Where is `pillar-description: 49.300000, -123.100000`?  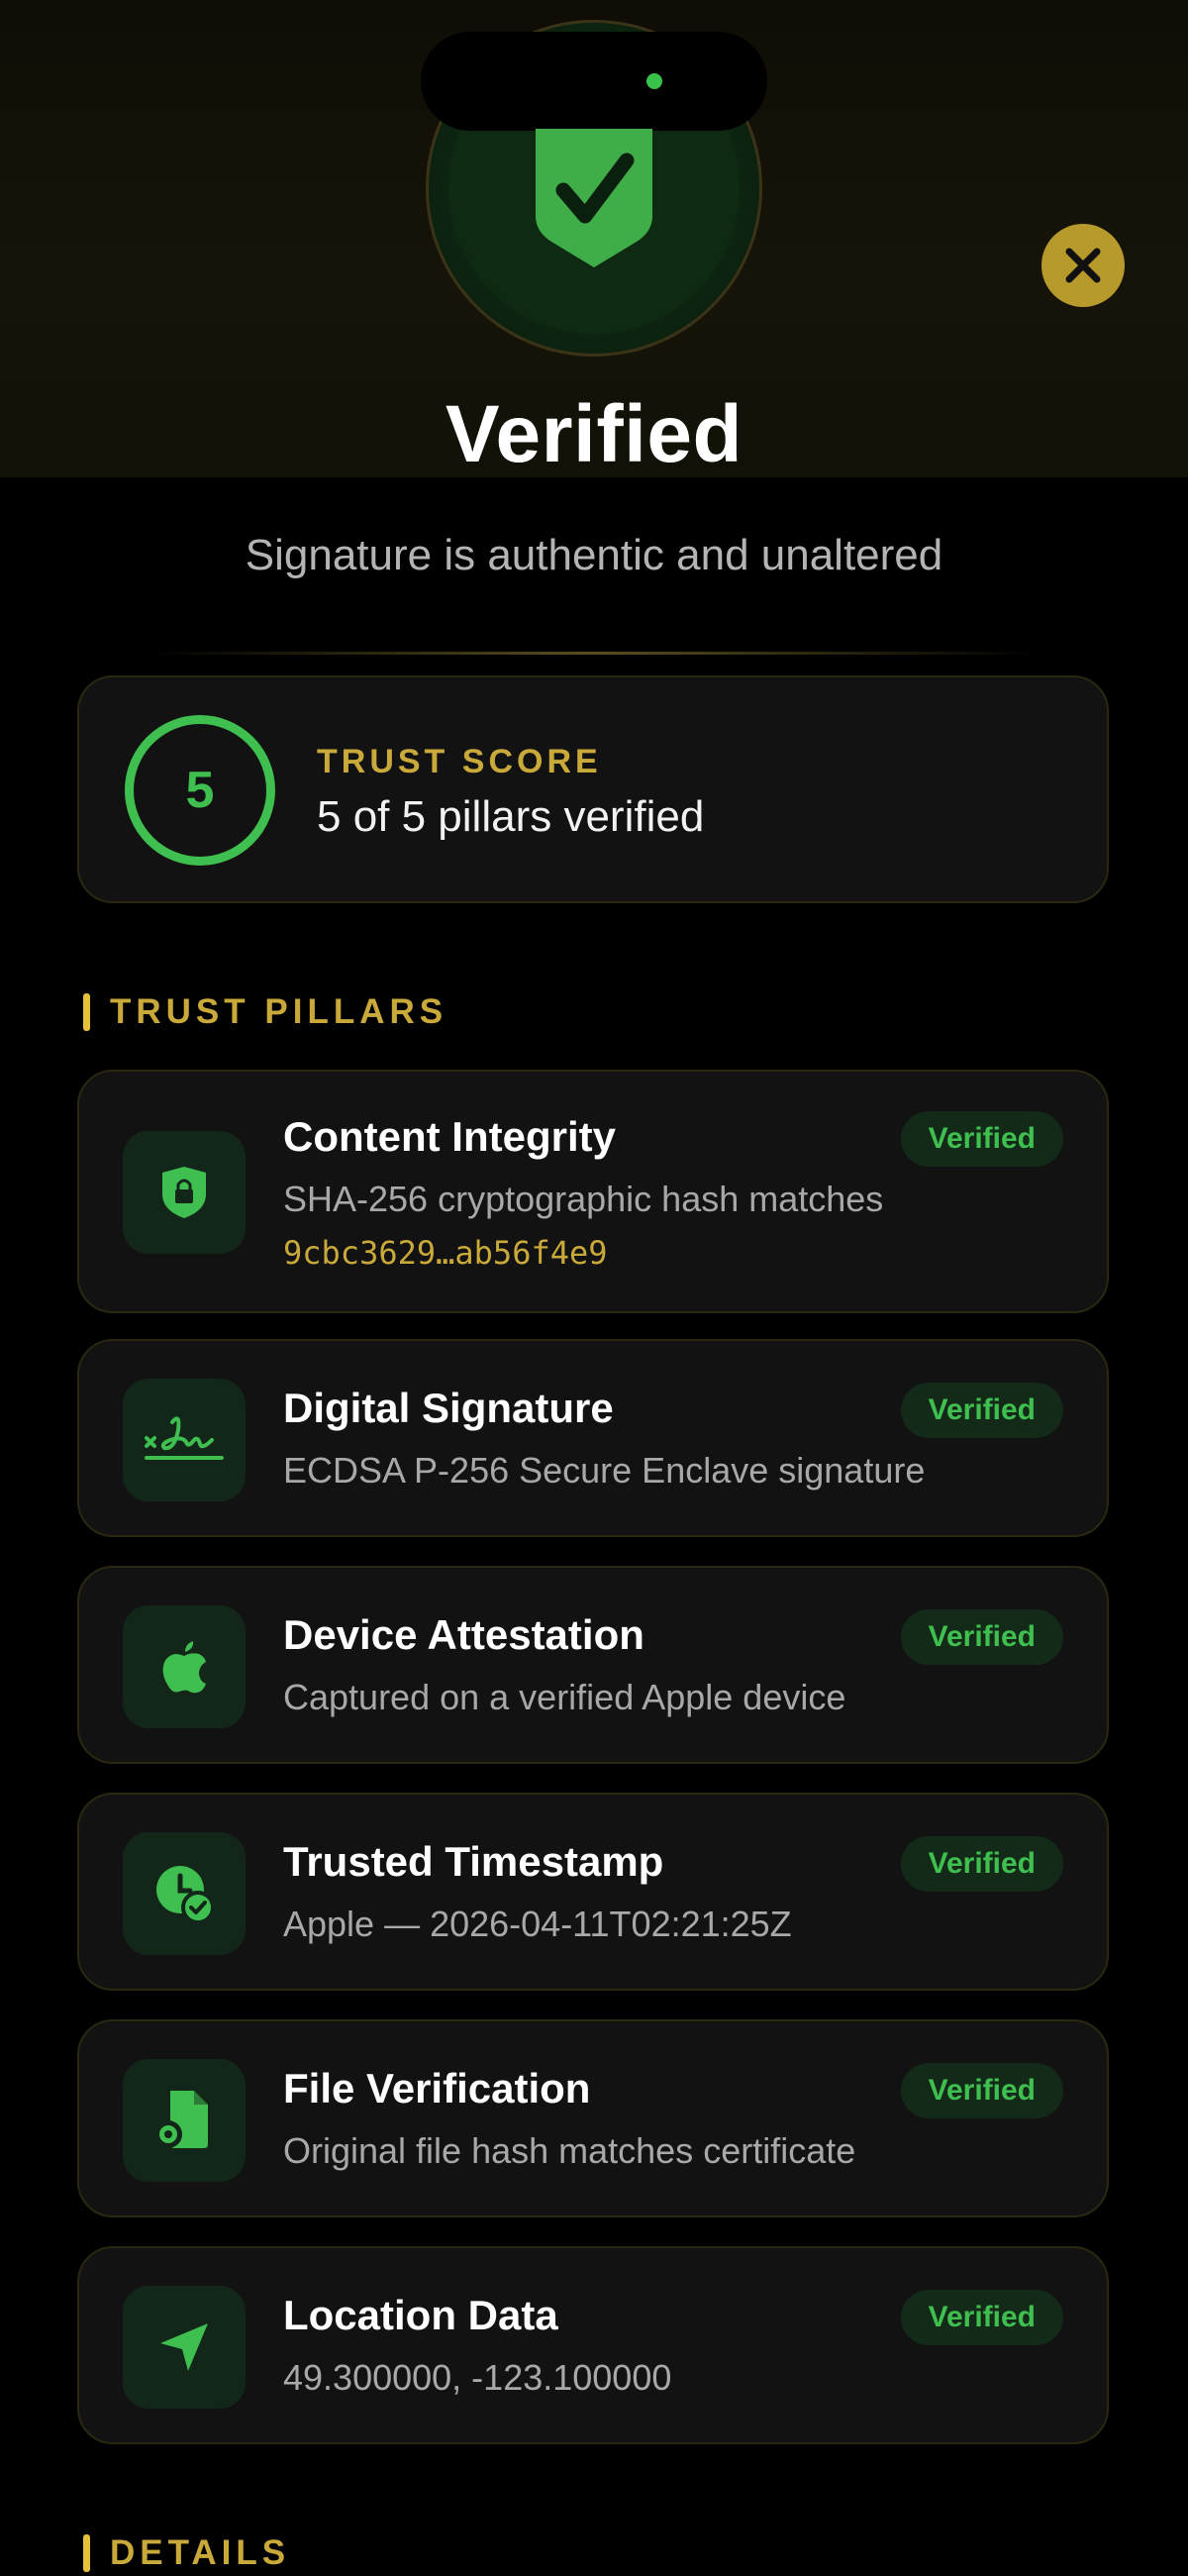
pillar-description: 49.300000, -123.100000 is located at coordinates (477, 2377).